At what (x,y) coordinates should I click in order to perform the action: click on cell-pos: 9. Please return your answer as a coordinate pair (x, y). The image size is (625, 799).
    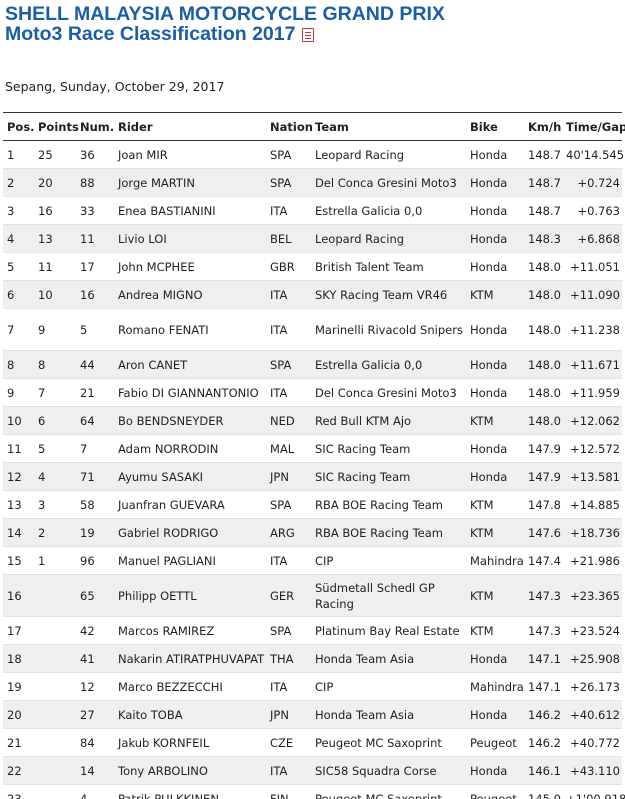
    Looking at the image, I should click on (18, 392).